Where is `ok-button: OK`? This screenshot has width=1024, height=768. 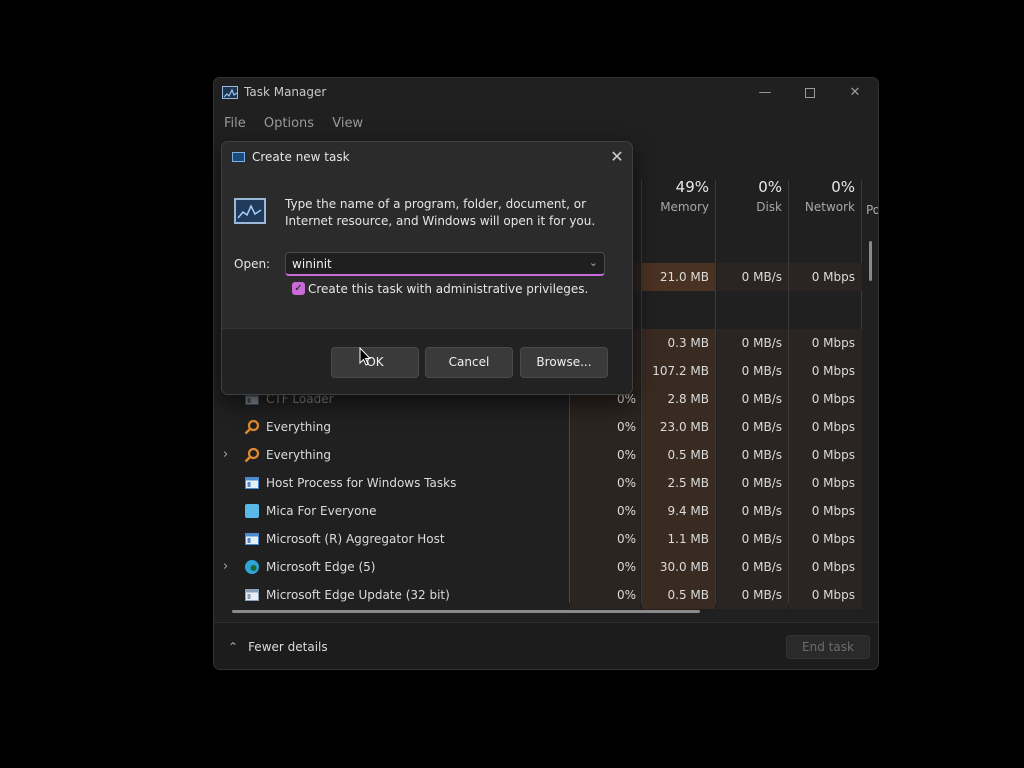 ok-button: OK is located at coordinates (375, 362).